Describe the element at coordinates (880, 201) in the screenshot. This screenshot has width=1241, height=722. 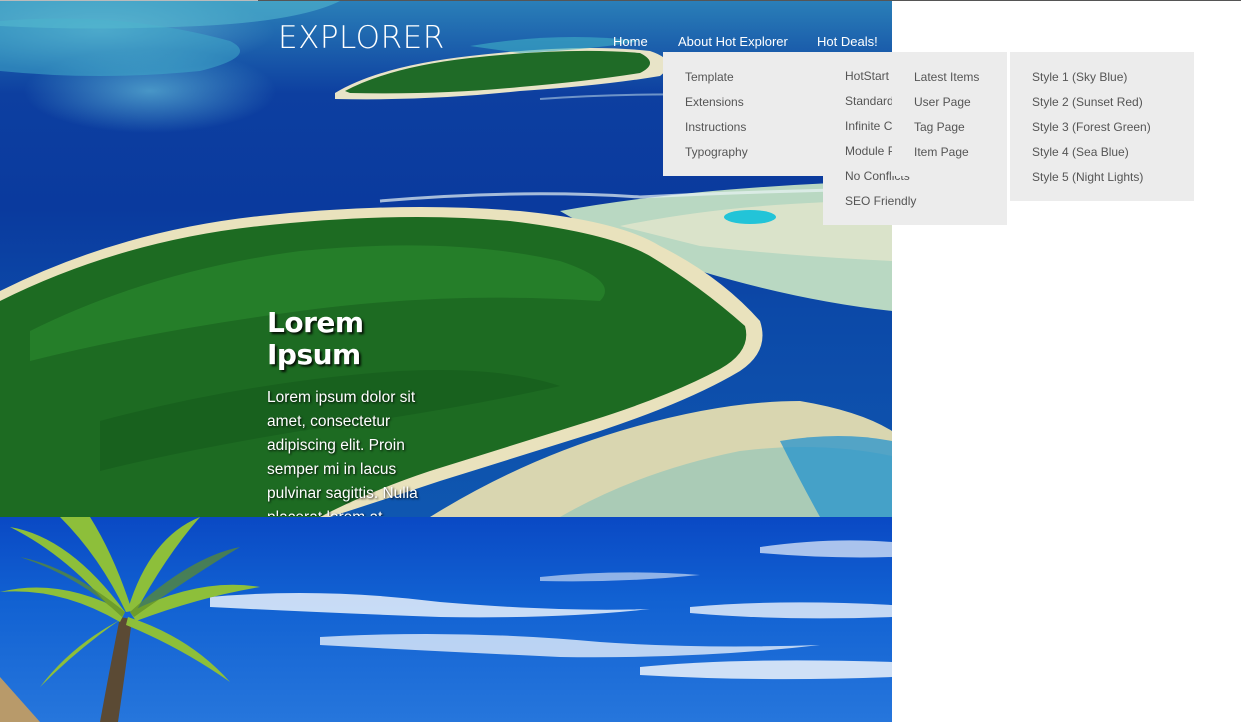
I see `menu-item-seo-friendly: SEO Friendly` at that location.